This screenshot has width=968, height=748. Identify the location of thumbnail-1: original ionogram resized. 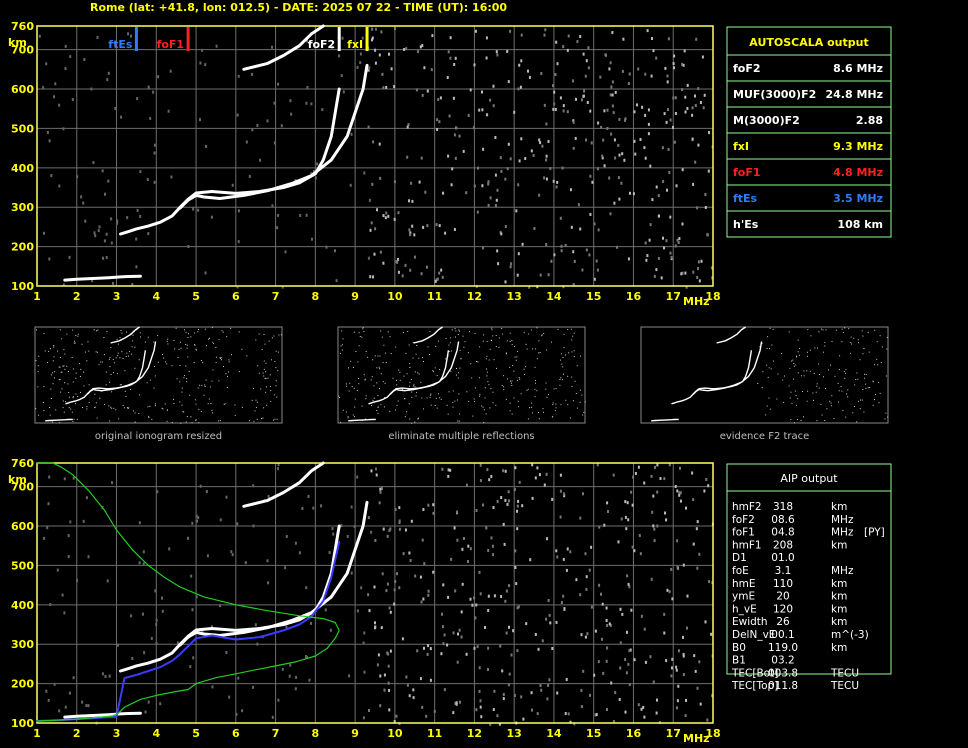
(158, 384).